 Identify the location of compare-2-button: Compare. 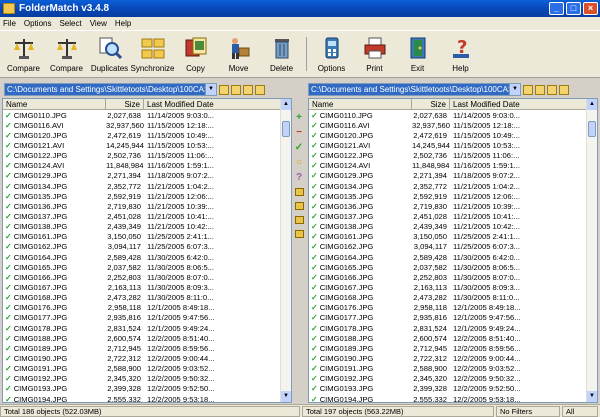
(66, 54).